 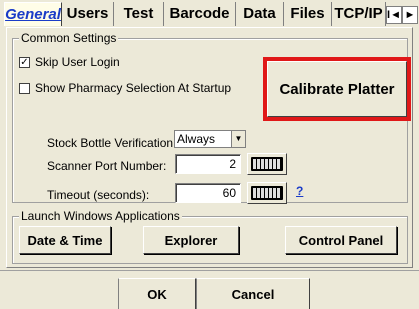 What do you see at coordinates (98, 195) in the screenshot?
I see `timeout-label: Timeout (seconds):` at bounding box center [98, 195].